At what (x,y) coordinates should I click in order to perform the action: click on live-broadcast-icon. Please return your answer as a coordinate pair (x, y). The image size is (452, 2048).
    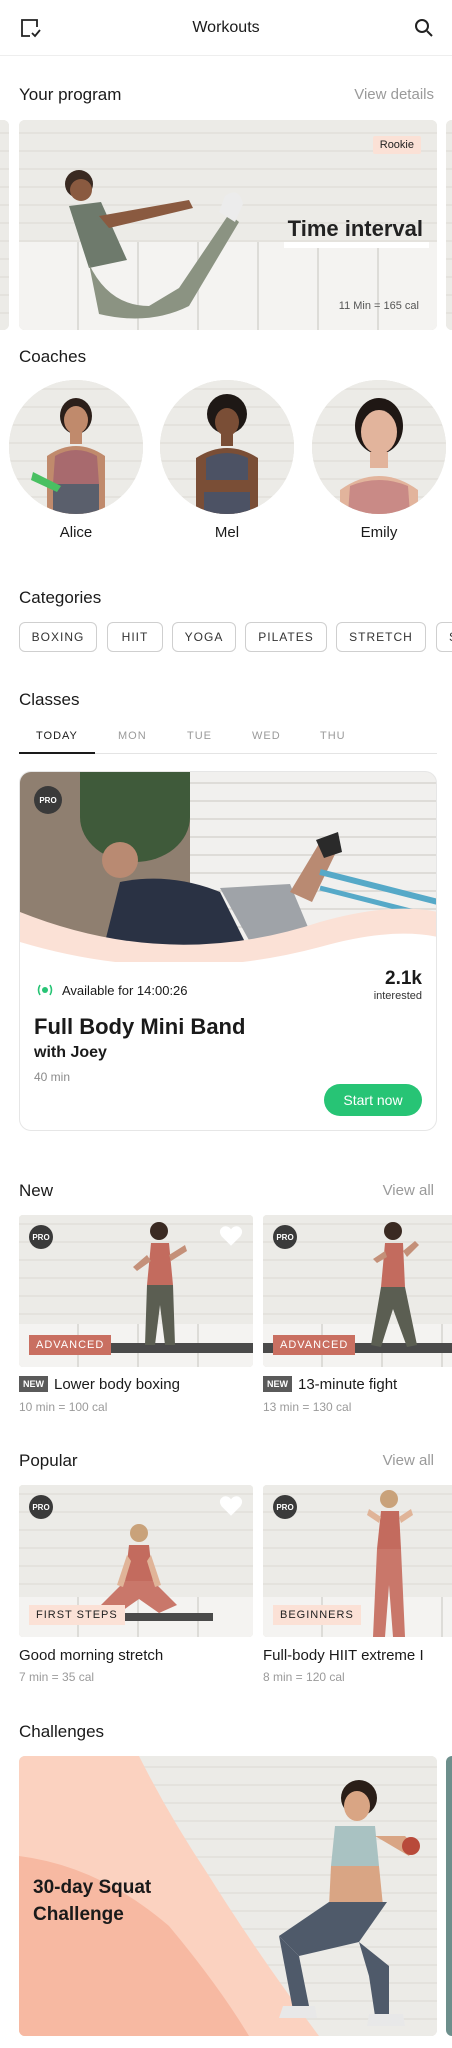
    Looking at the image, I should click on (45, 990).